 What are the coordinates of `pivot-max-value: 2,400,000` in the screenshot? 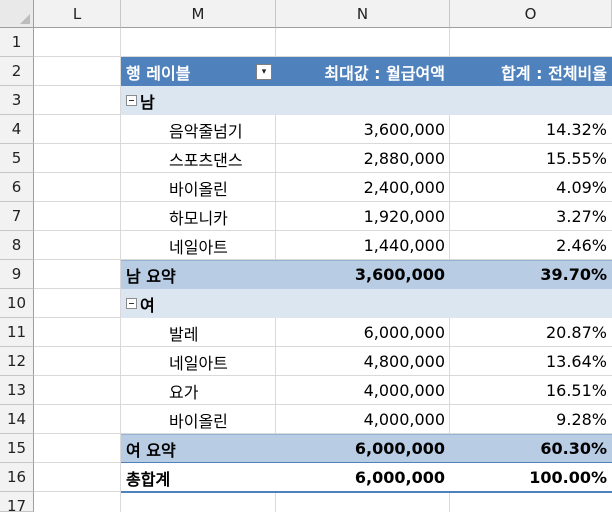 It's located at (363, 187).